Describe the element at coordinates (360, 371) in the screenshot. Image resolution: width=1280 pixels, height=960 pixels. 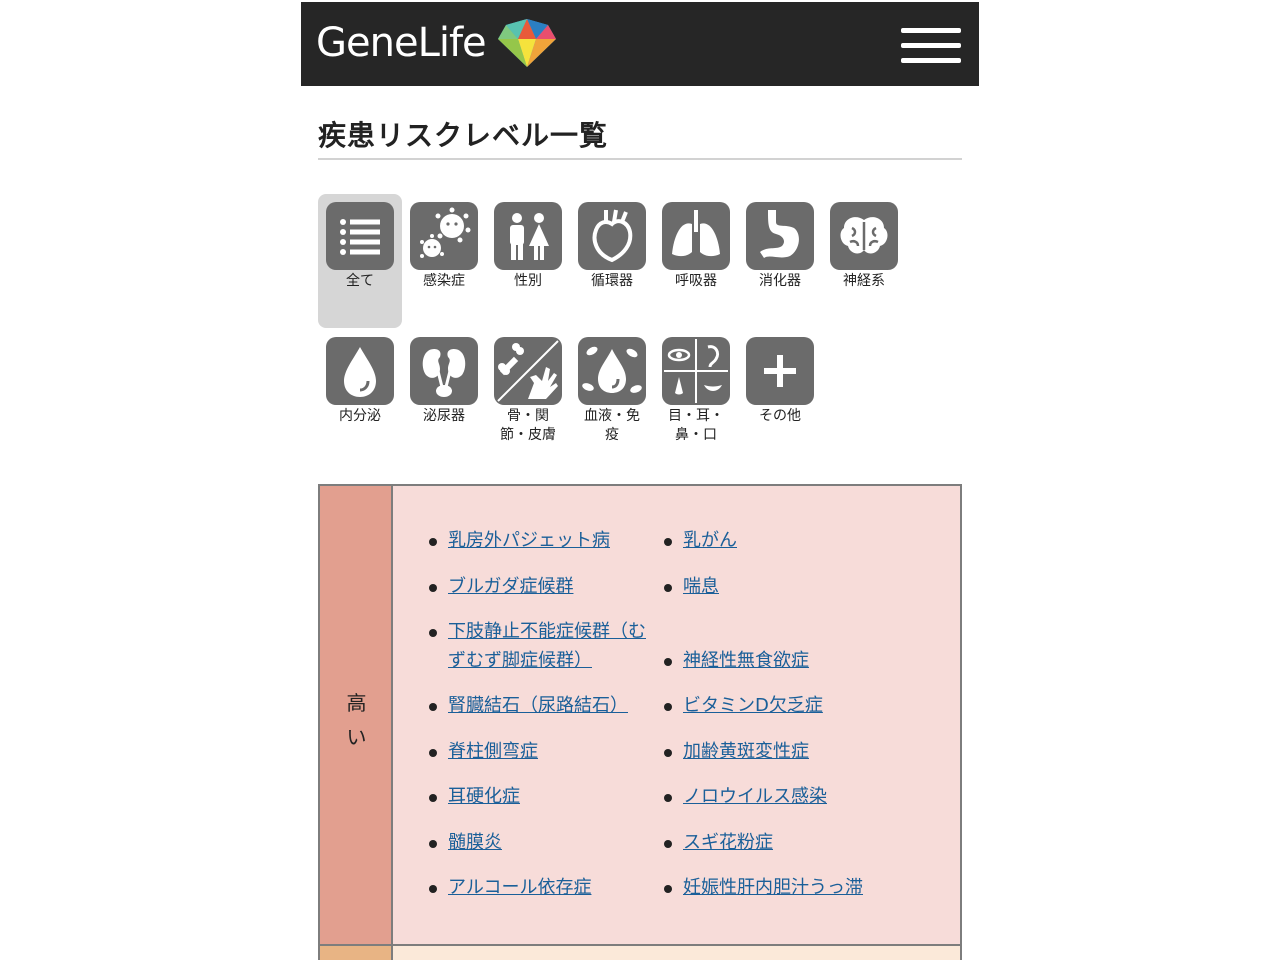
I see `drop-icon` at that location.